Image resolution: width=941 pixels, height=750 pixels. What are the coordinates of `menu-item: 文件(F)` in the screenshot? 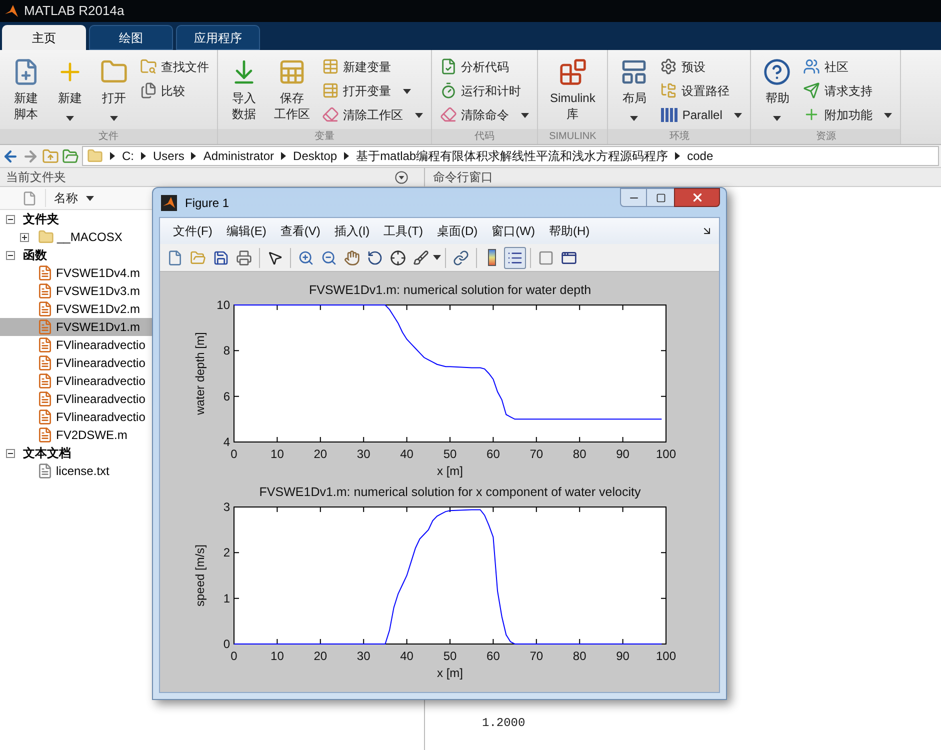 It's located at (193, 231).